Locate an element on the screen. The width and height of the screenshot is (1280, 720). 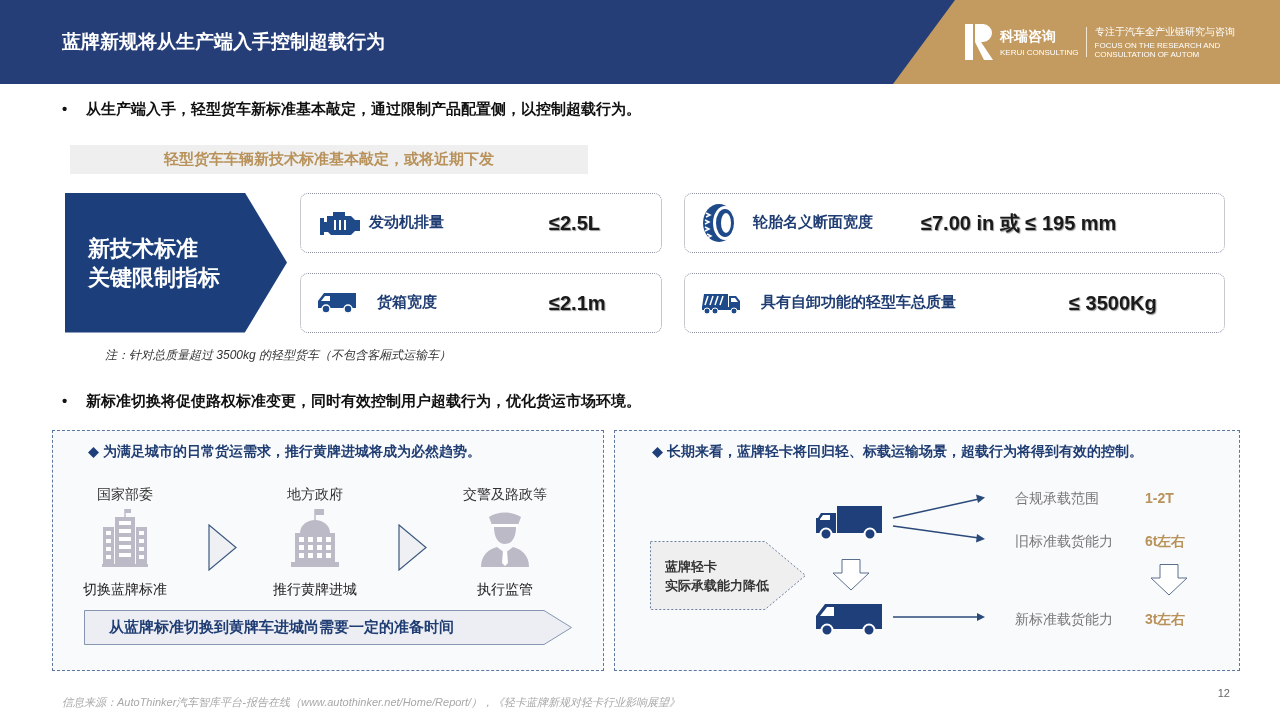
note-banner: 从蓝牌标准切换到黄牌车进城尚需要一定的准备时间 is located at coordinates (328, 627).